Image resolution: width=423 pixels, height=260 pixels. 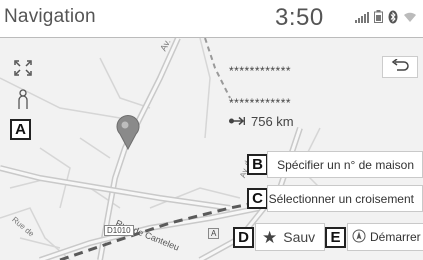 What do you see at coordinates (128, 132) in the screenshot?
I see `location-pin-icon` at bounding box center [128, 132].